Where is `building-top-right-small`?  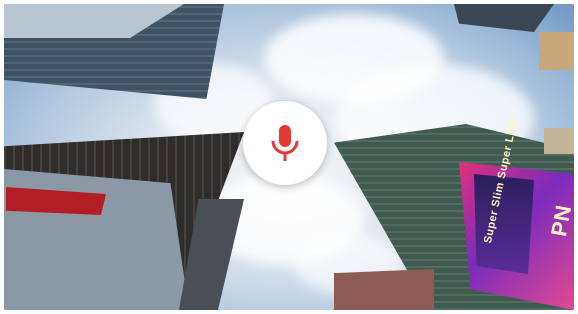
building-top-right-small is located at coordinates (556, 51).